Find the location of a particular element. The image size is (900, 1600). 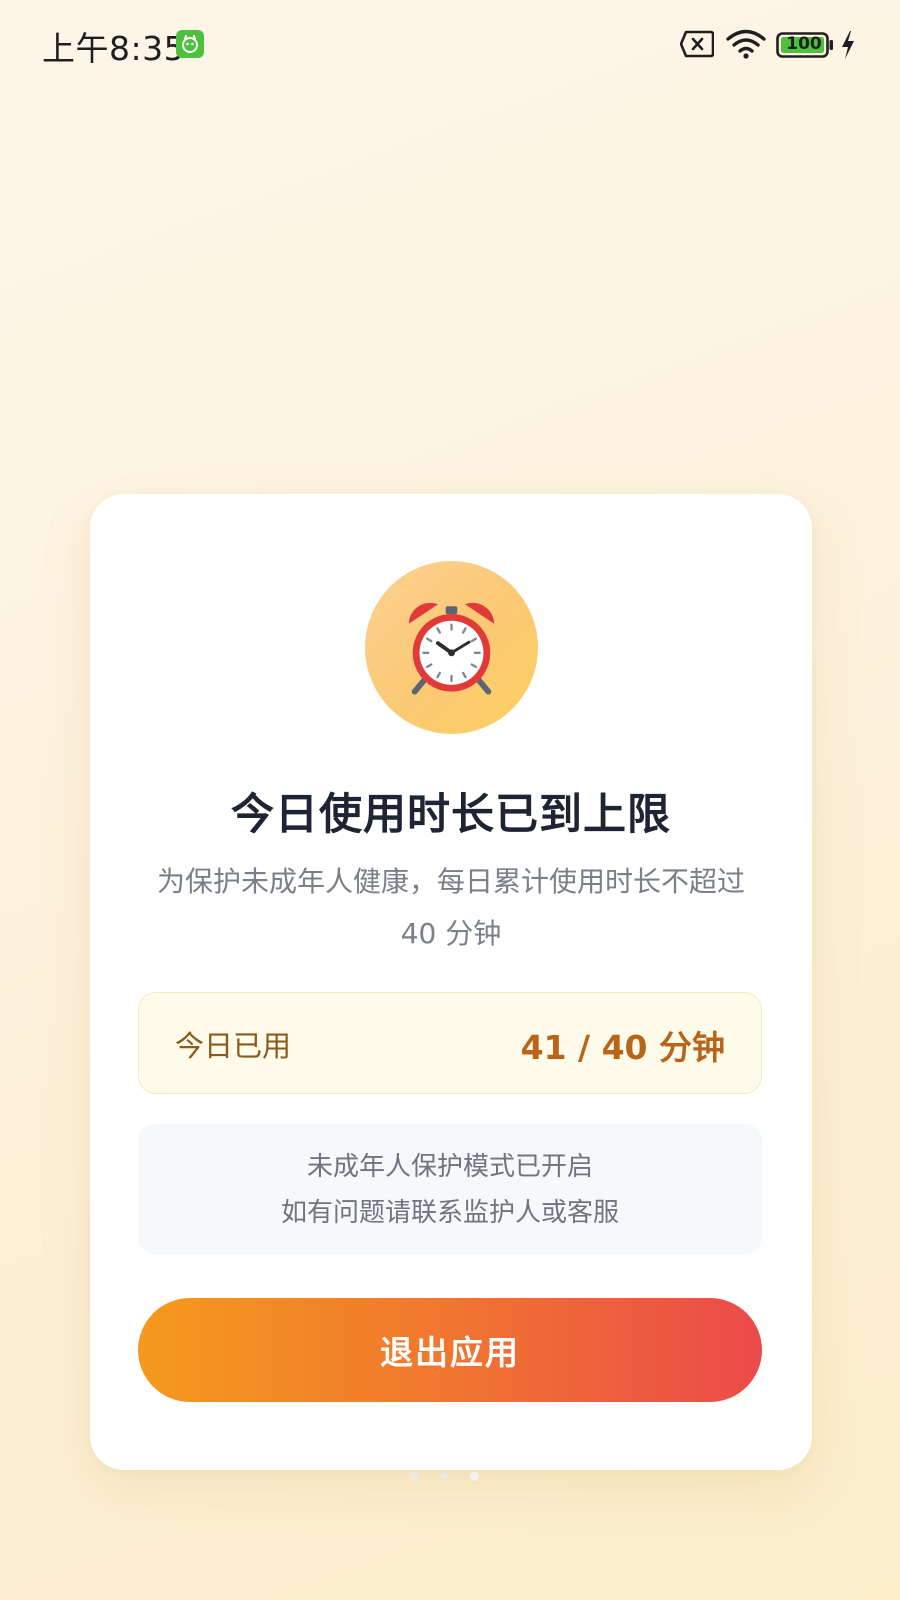

wifi-icon is located at coordinates (746, 46).